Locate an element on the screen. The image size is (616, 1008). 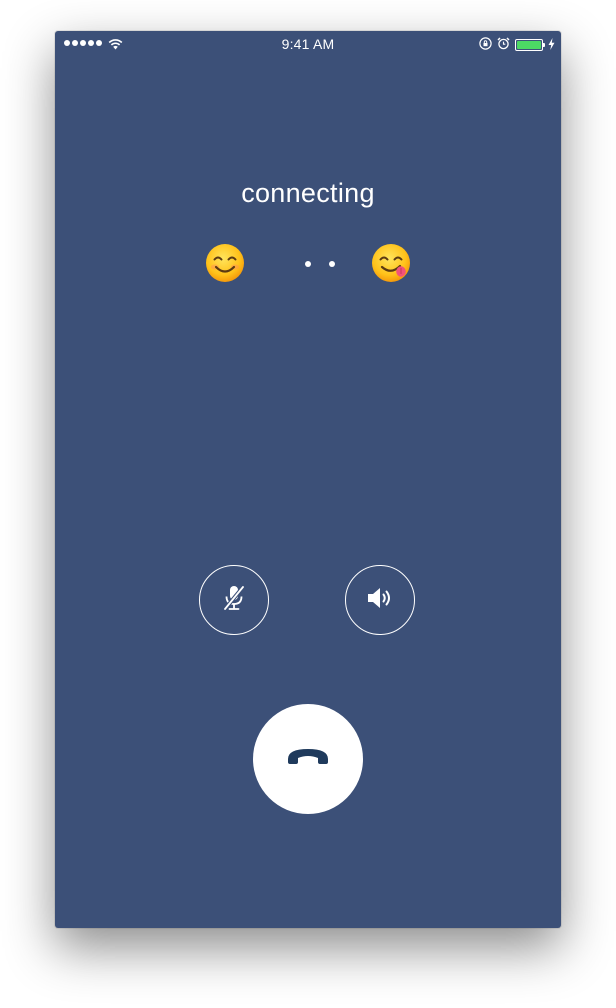
battery-level is located at coordinates (529, 45).